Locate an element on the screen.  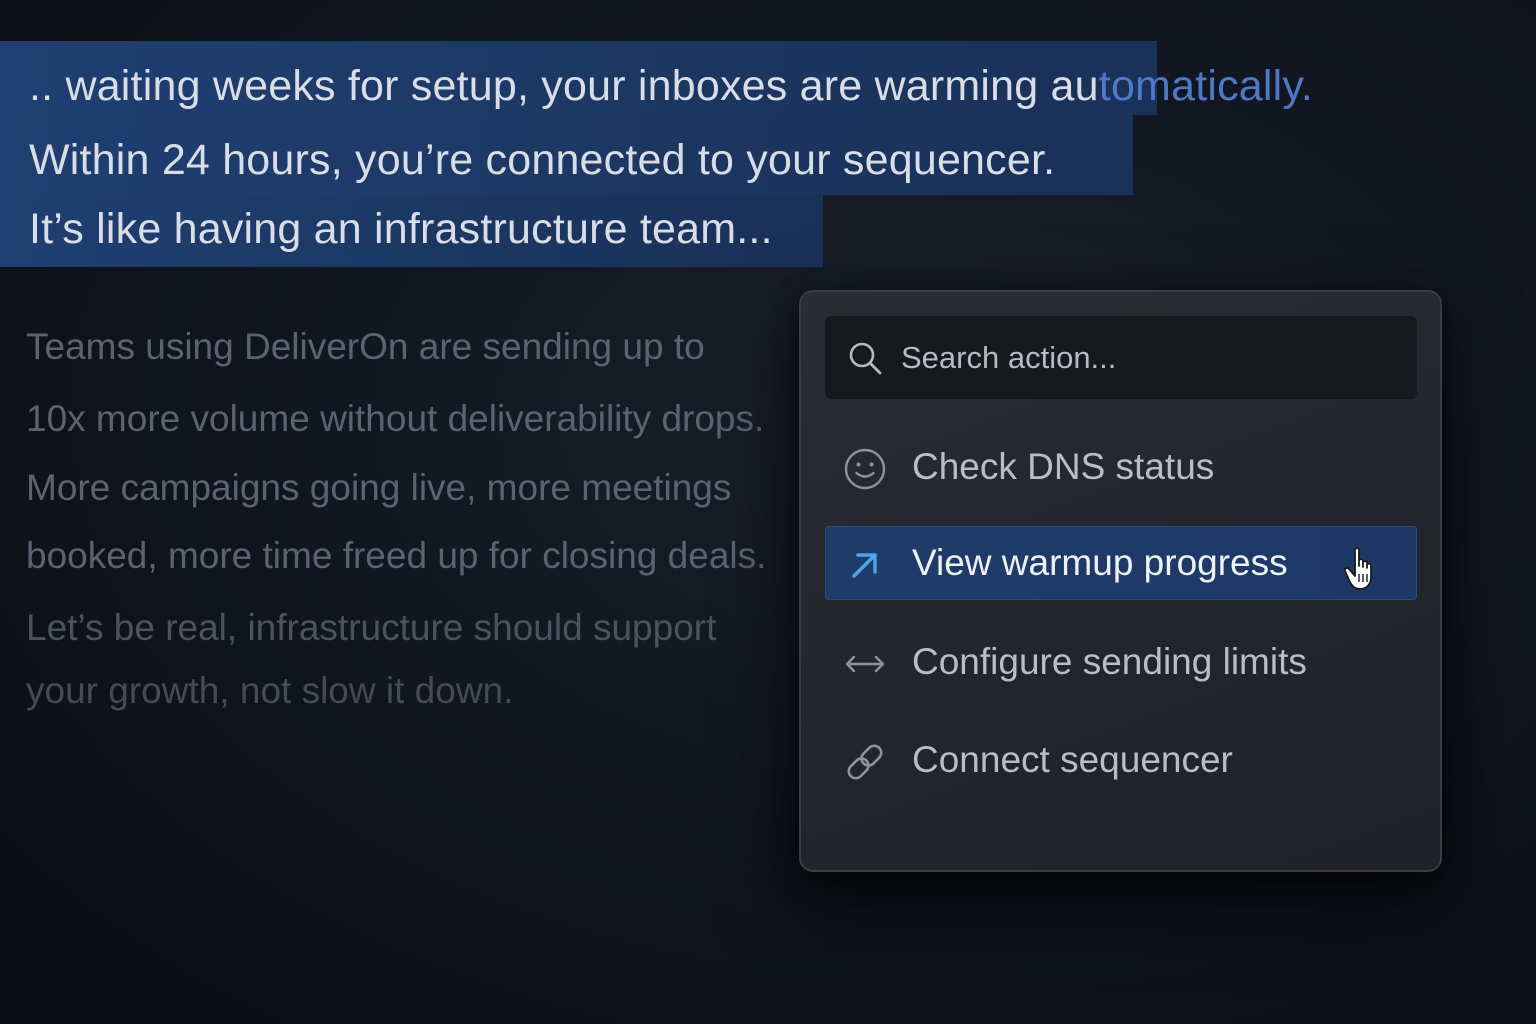
search-icon is located at coordinates (865, 358).